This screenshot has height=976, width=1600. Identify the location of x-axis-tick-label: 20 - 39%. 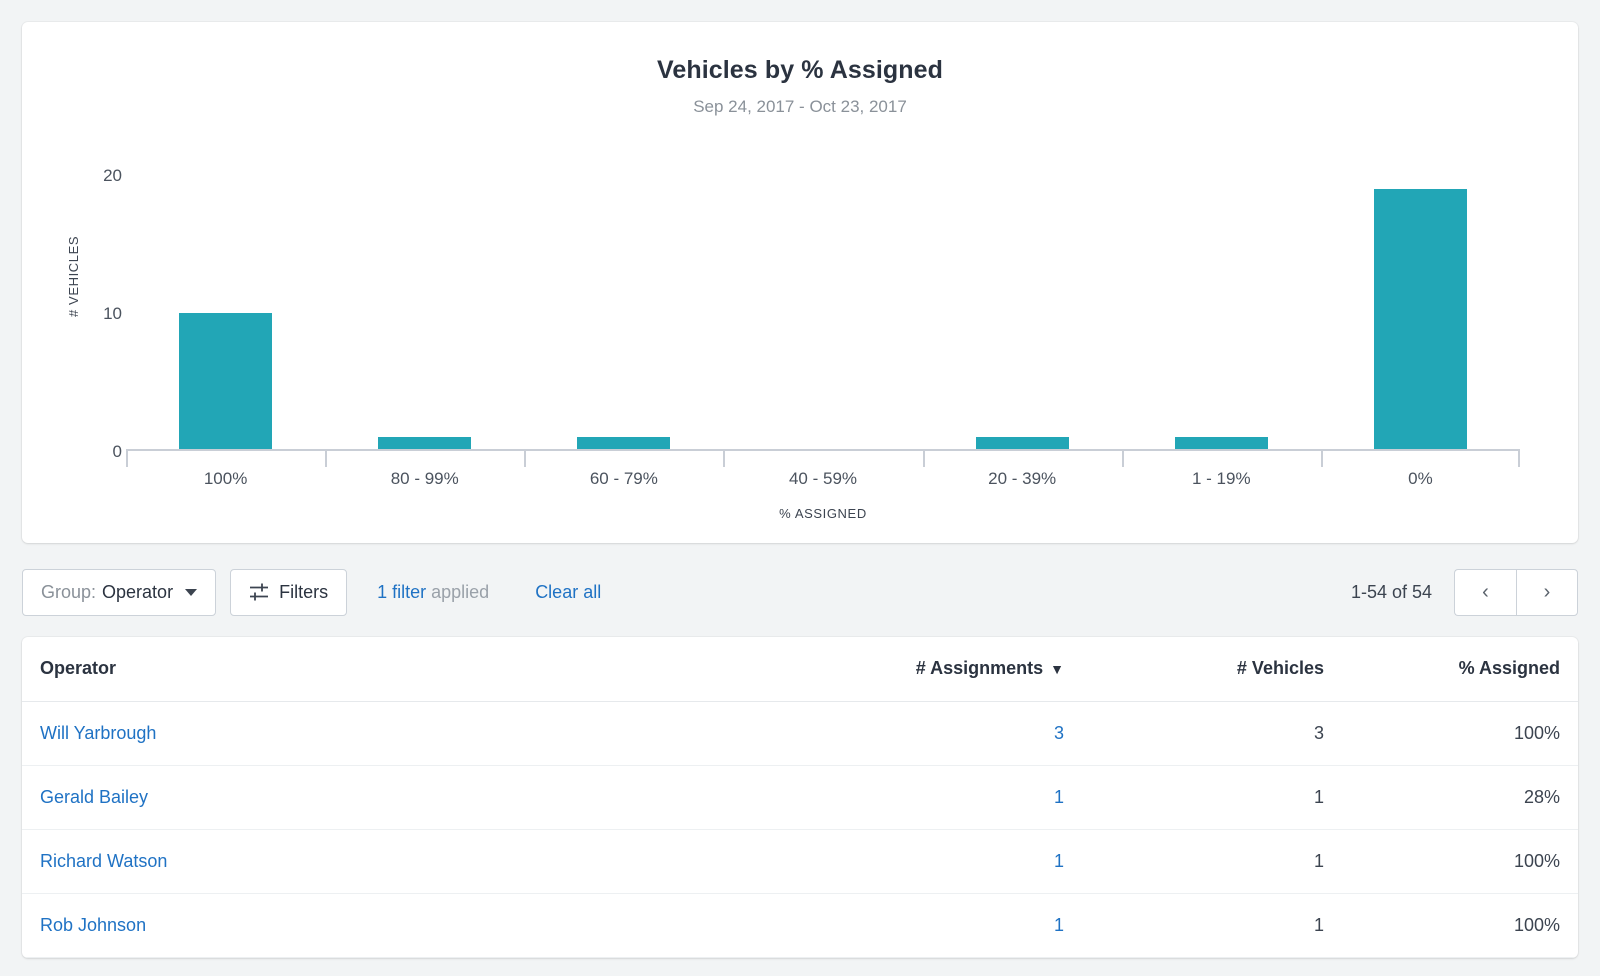
(1022, 478).